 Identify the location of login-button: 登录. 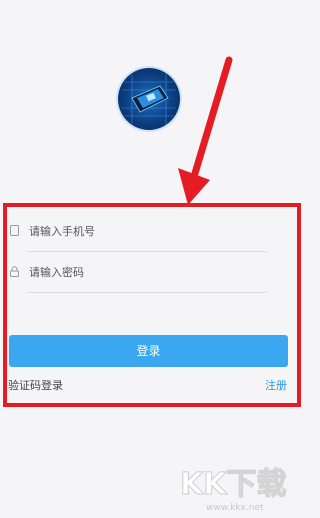
(148, 351).